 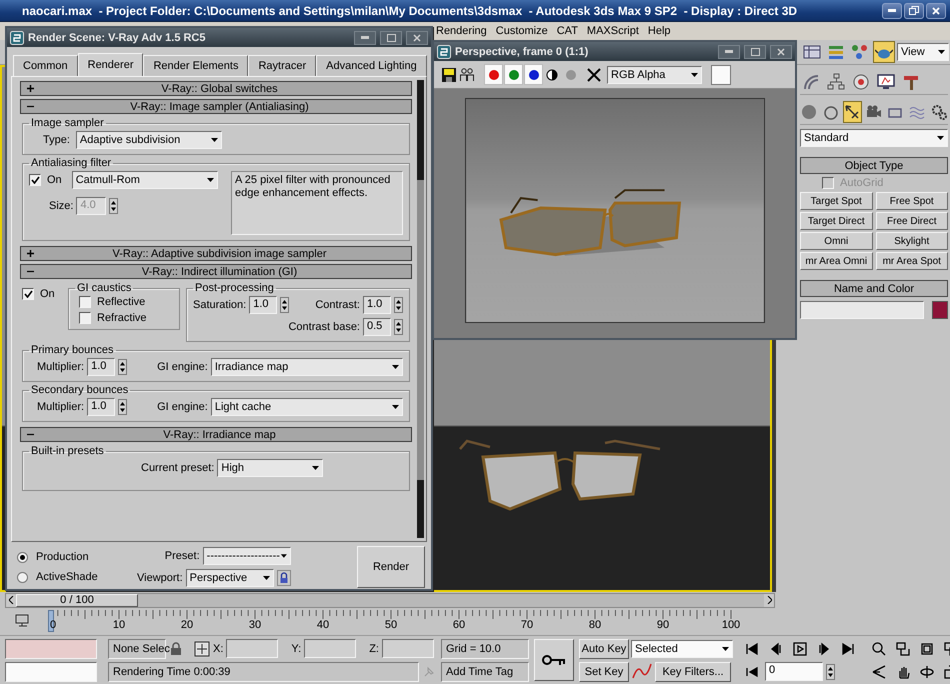 What do you see at coordinates (216, 88) in the screenshot?
I see `rollout-header: V-Ray:: Global switches` at bounding box center [216, 88].